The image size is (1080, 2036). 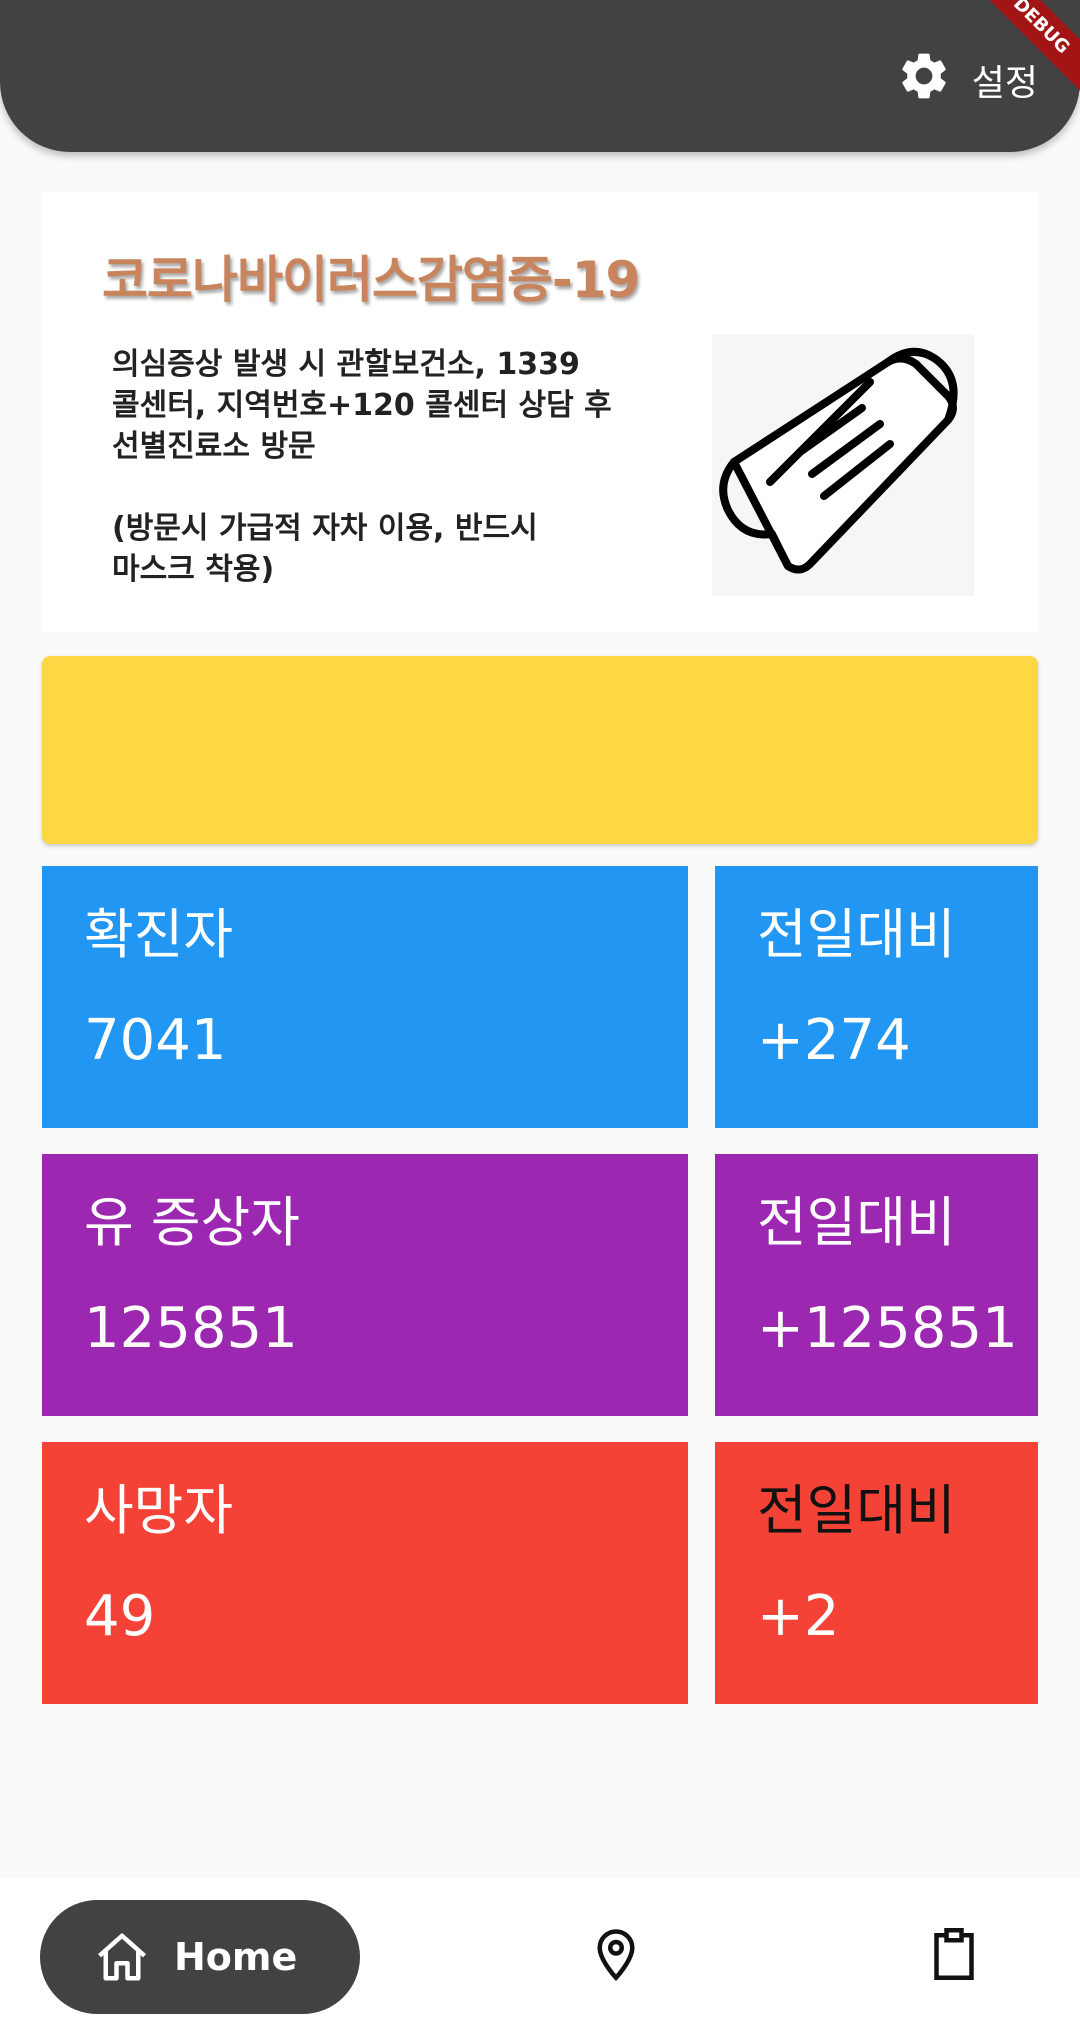 What do you see at coordinates (155, 1040) in the screenshot?
I see `confirmed-value: 7041` at bounding box center [155, 1040].